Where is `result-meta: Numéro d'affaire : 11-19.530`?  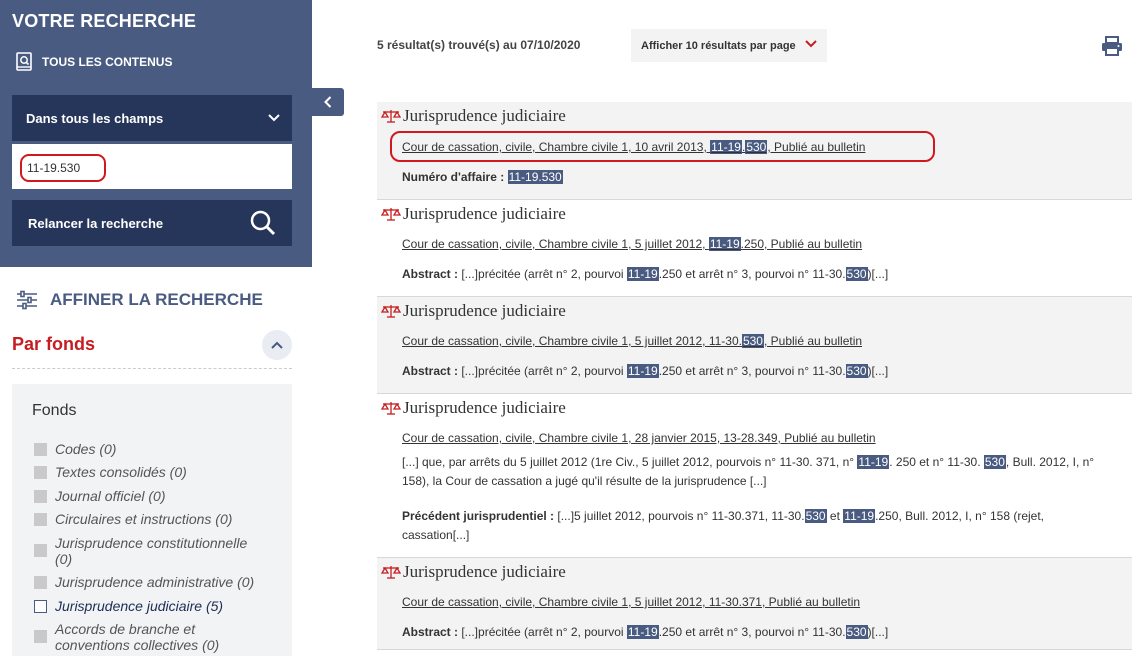
result-meta: Numéro d'affaire : 11-19.530 is located at coordinates (482, 177).